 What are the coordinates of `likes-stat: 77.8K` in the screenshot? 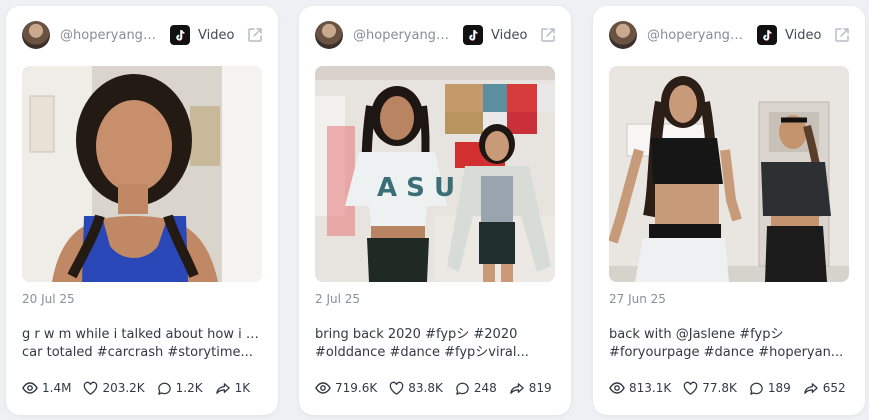 It's located at (710, 388).